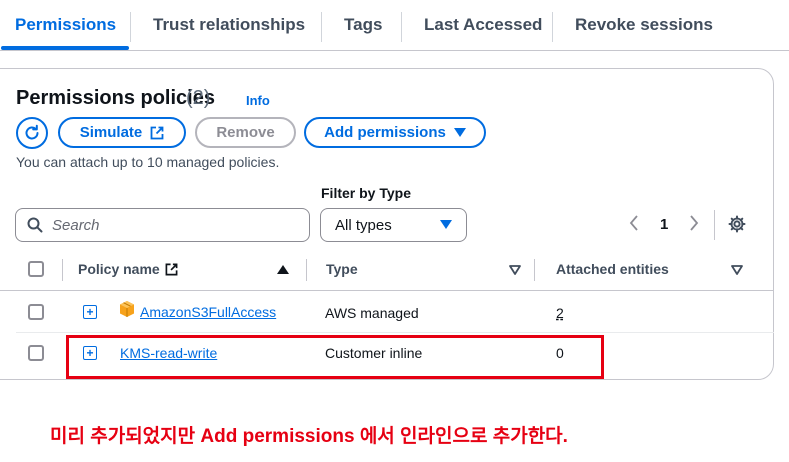 The image size is (789, 462). Describe the element at coordinates (664, 224) in the screenshot. I see `current-page: 1` at that location.